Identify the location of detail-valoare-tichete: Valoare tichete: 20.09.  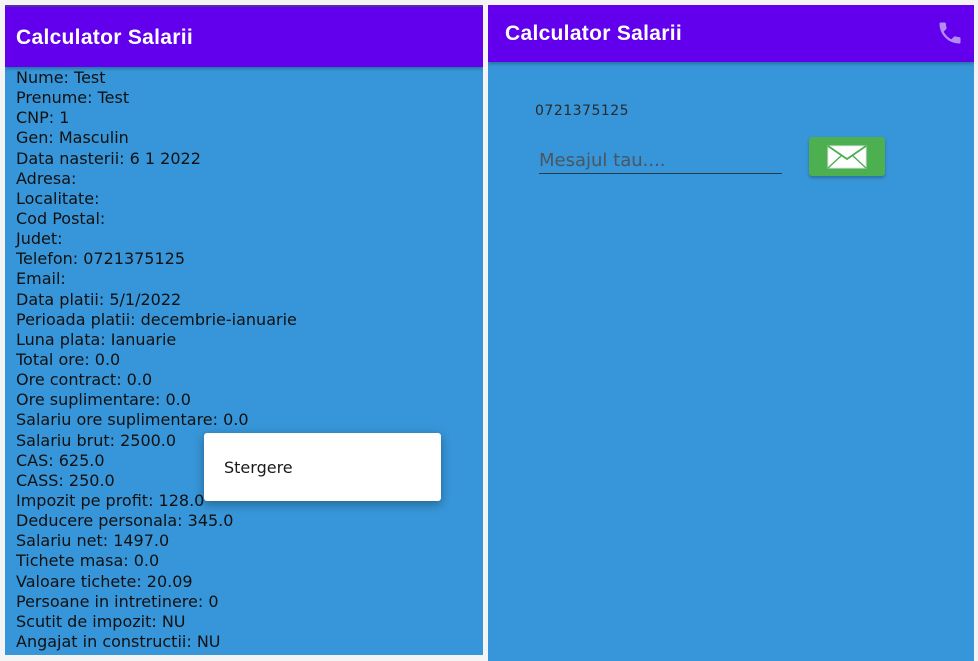
(104, 581).